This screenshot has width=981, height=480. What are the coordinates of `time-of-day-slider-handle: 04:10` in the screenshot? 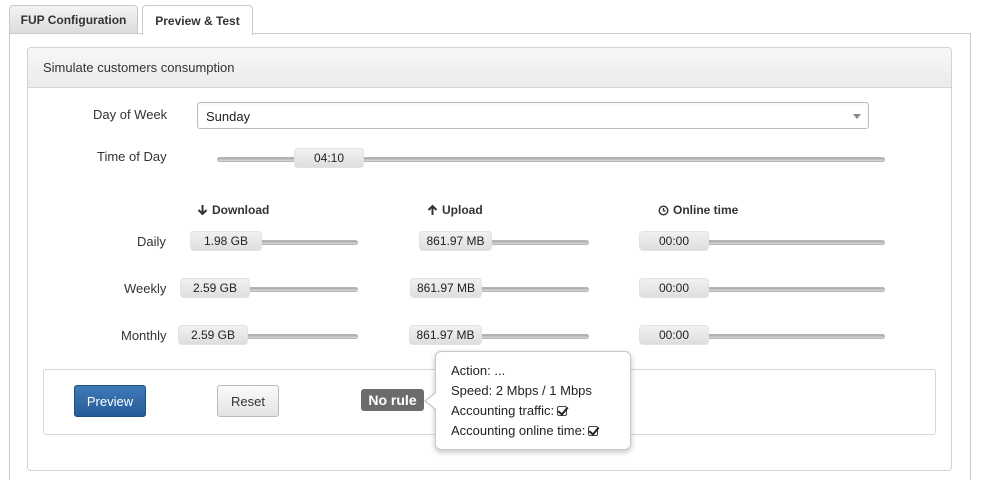 It's located at (329, 158).